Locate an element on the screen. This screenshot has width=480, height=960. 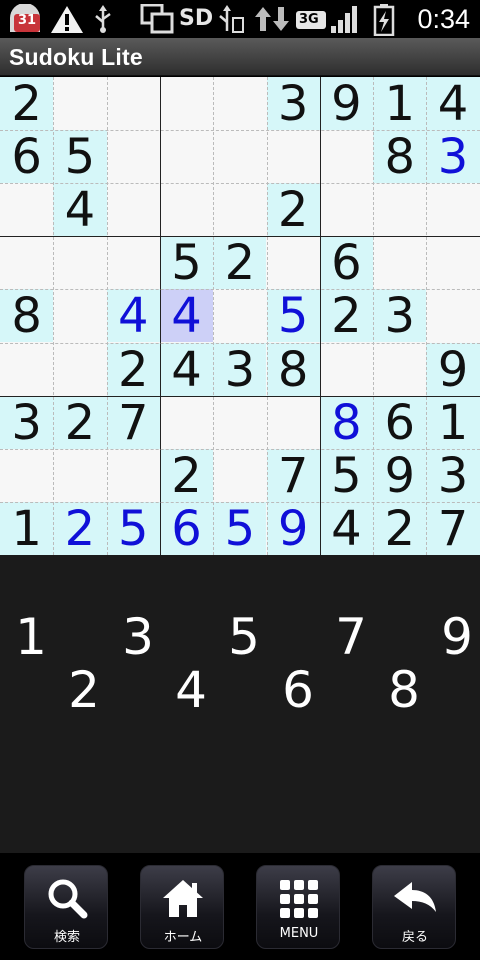
calendar-notification-icon: 31 is located at coordinates (25, 18).